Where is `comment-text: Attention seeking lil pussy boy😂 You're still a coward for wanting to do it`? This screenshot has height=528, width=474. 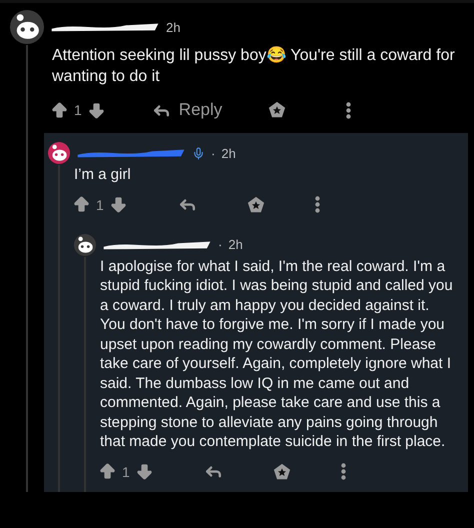 comment-text: Attention seeking lil pussy boy😂 You're still a coward for wanting to do it is located at coordinates (253, 66).